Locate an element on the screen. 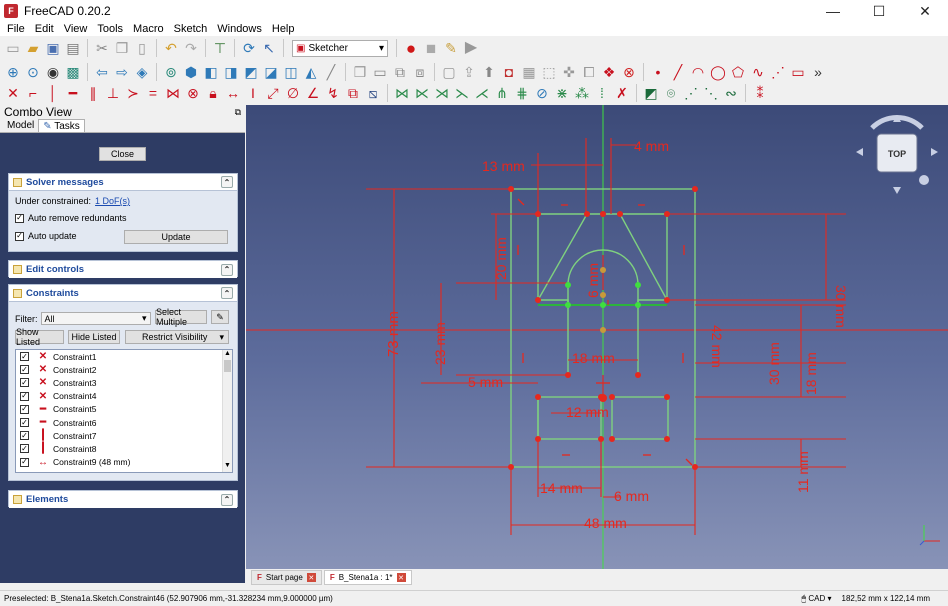  new-file-icon: ▭ is located at coordinates (13, 48).